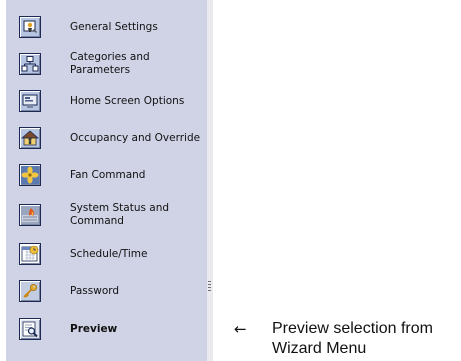 The height and width of the screenshot is (361, 461). What do you see at coordinates (209, 287) in the screenshot?
I see `splitter-grip-icon` at bounding box center [209, 287].